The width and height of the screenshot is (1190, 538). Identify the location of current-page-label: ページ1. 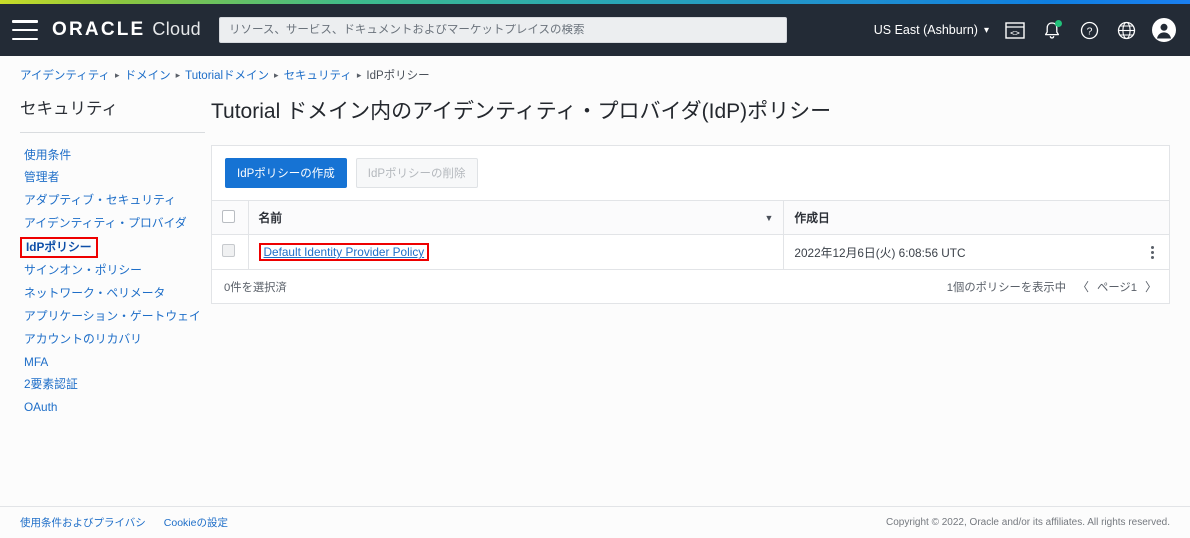
(1117, 287).